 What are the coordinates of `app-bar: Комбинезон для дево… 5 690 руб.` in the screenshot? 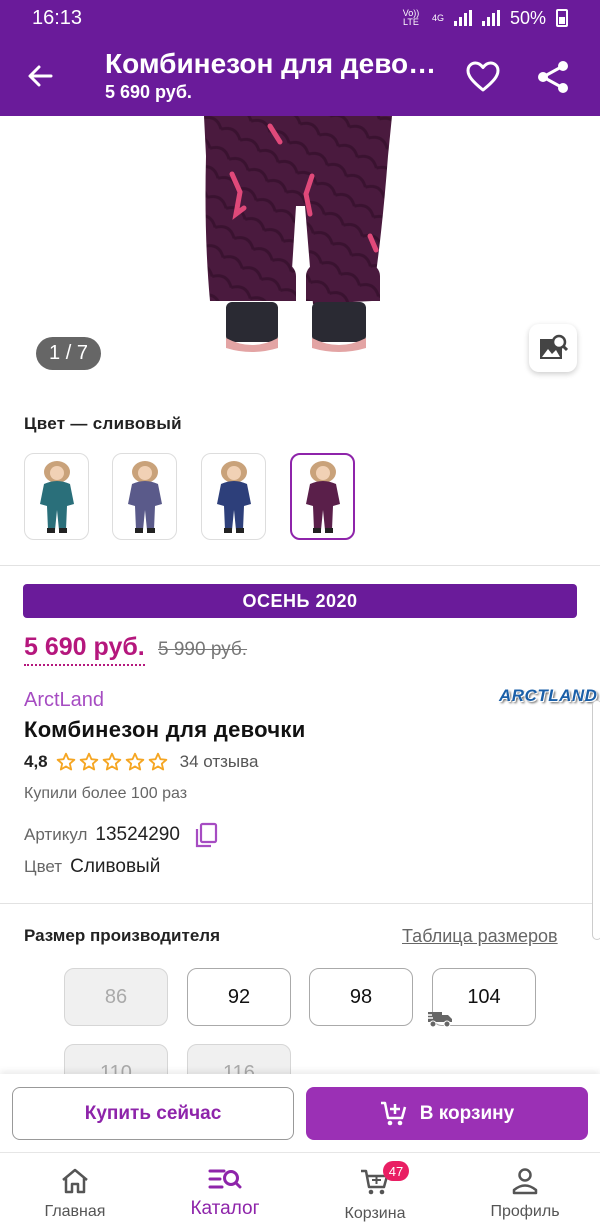 It's located at (300, 76).